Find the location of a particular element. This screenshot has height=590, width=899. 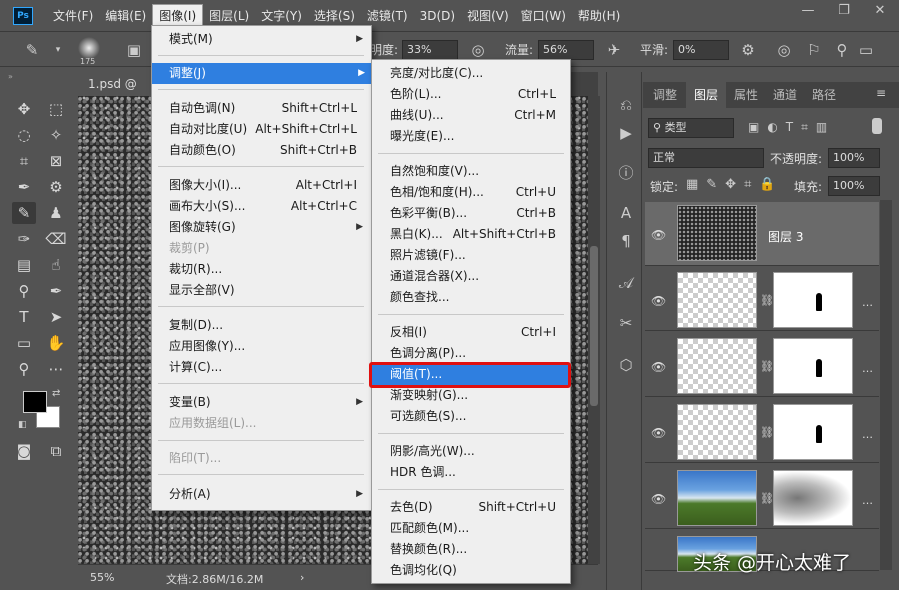

menu-item-desaturate: 去色(D) Shift+Ctrl+U is located at coordinates (479, 507).